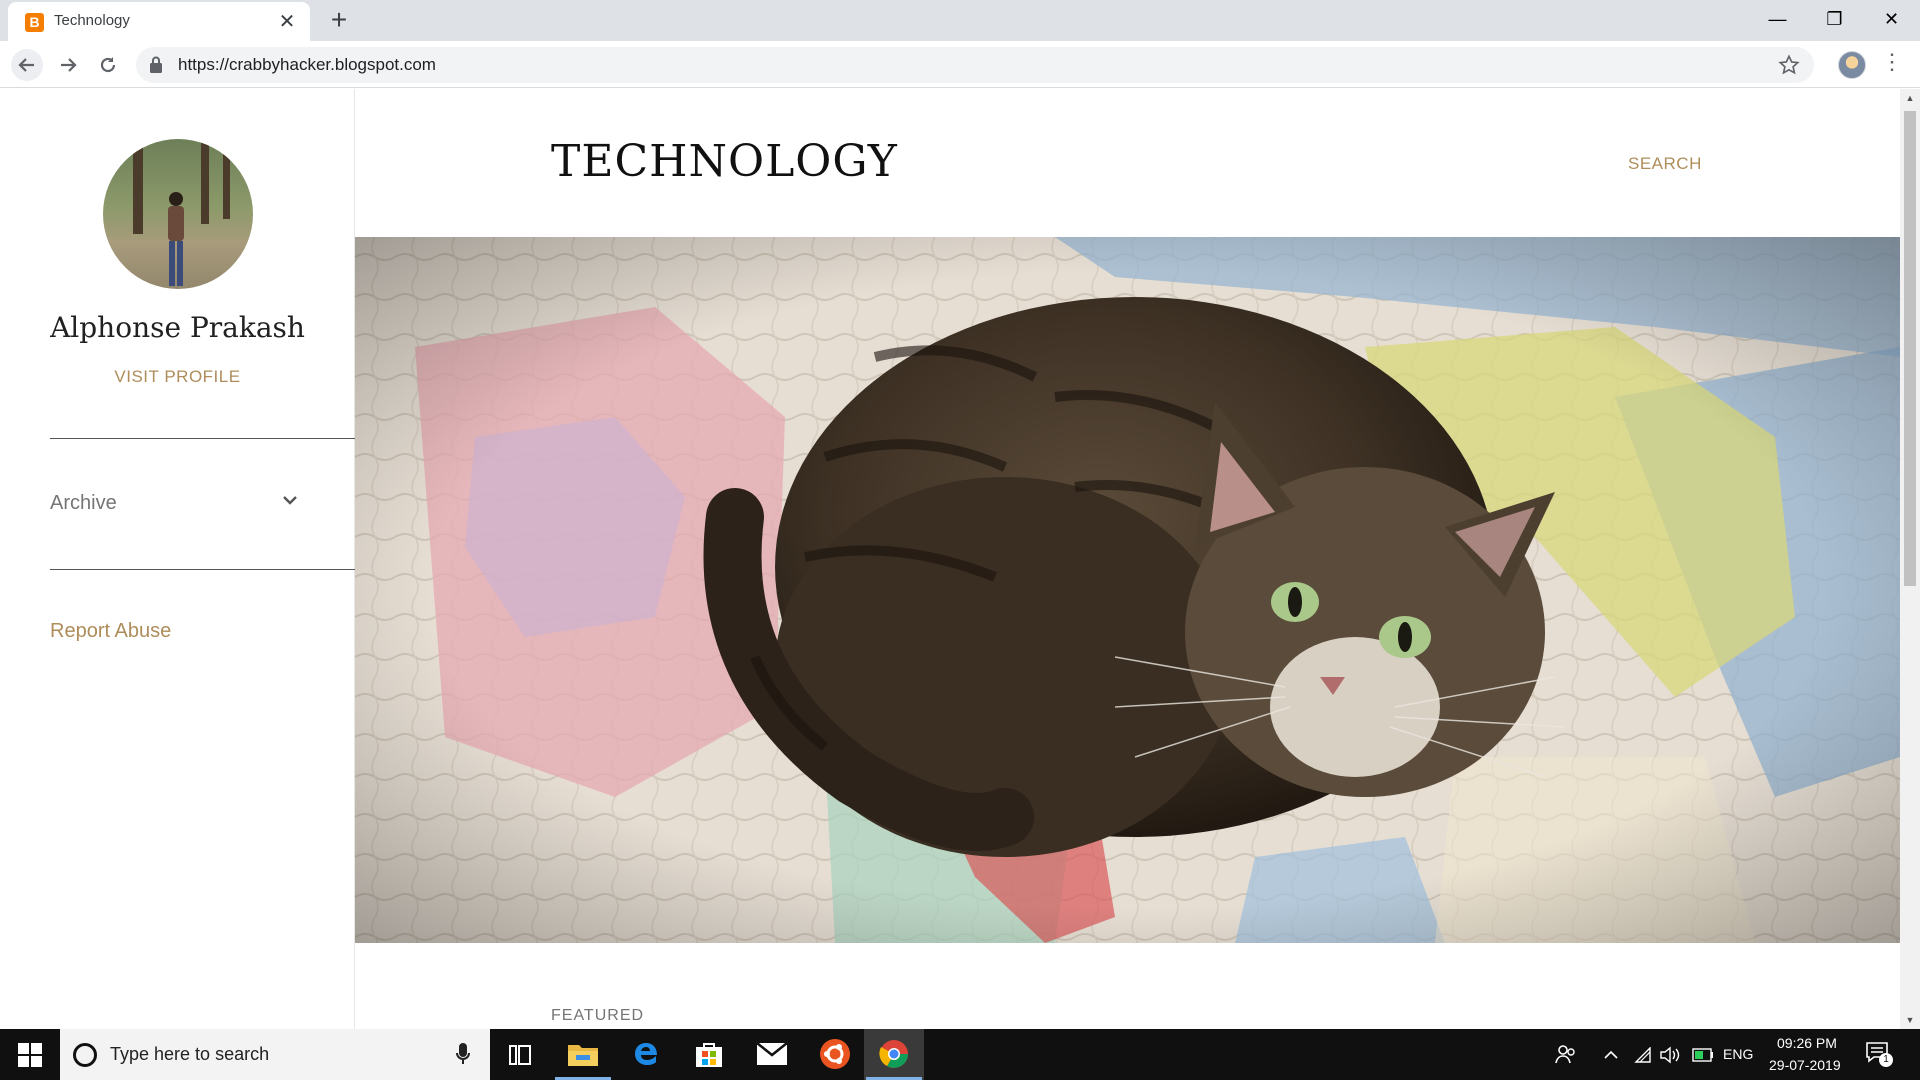  I want to click on clock-date: 29-07-2019, so click(1805, 1065).